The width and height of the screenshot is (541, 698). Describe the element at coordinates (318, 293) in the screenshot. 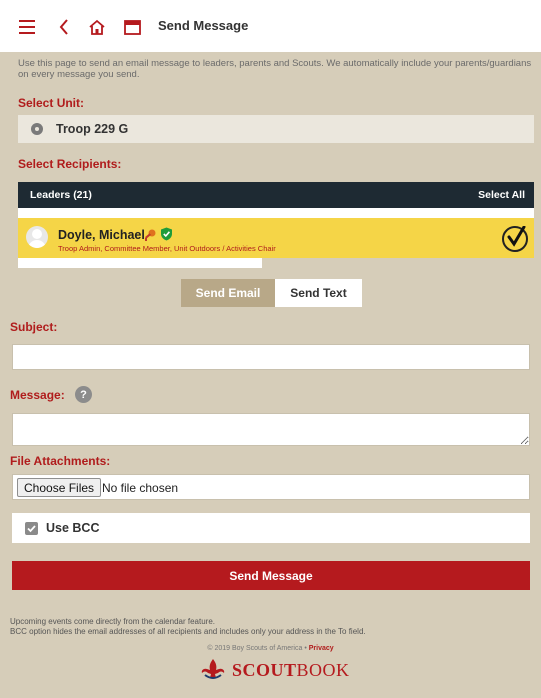

I see `tab-send-text: Send Text` at that location.